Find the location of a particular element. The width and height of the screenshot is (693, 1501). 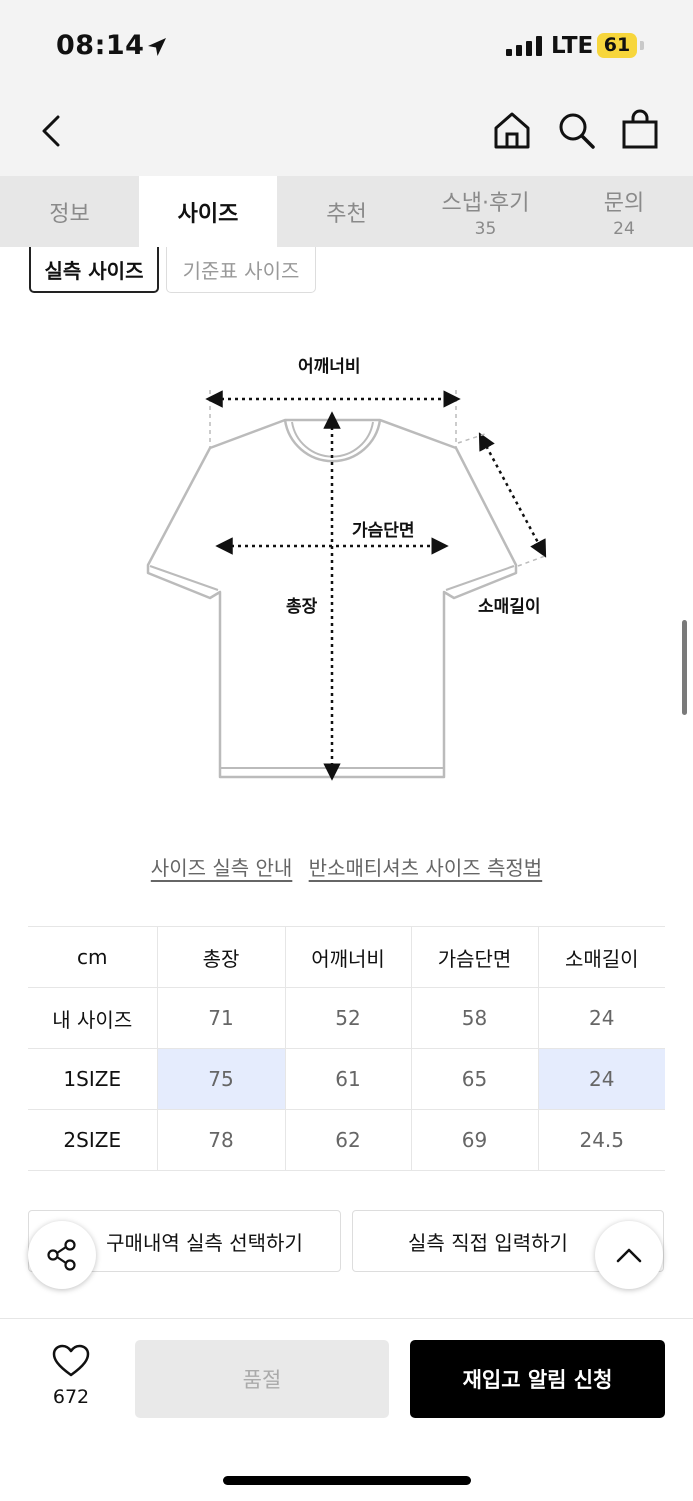

row-header: 1SIZE is located at coordinates (93, 1079).